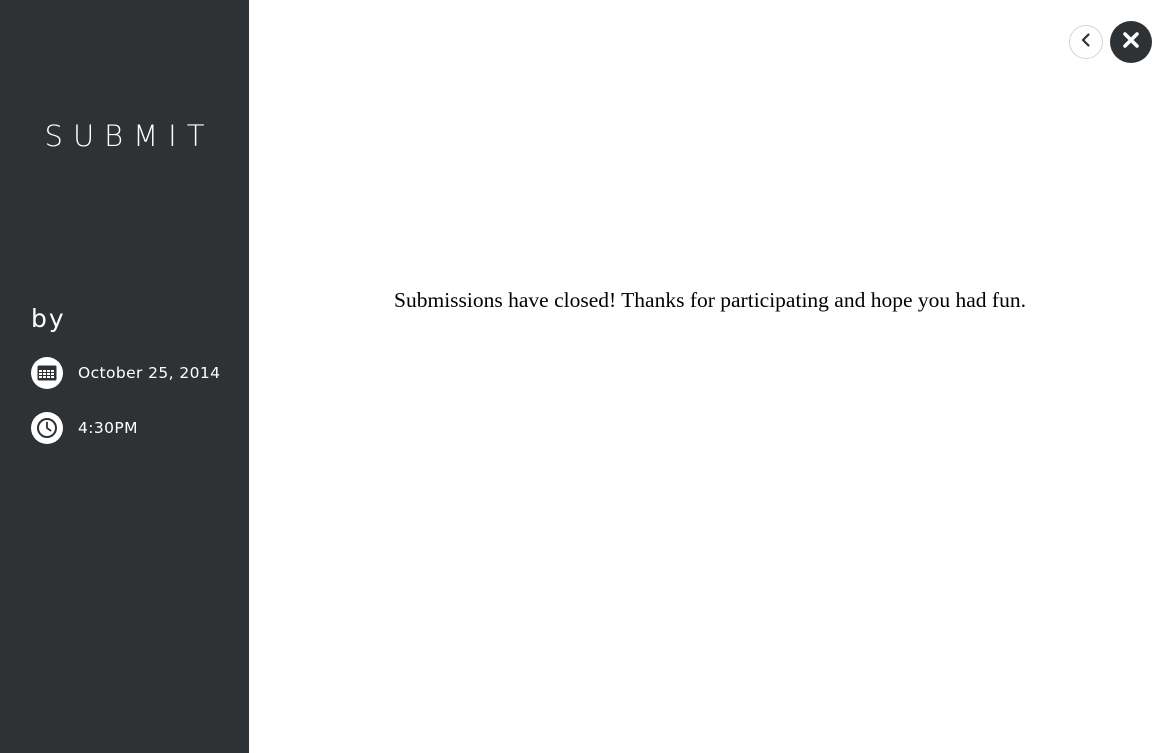 The image size is (1169, 753). Describe the element at coordinates (48, 318) in the screenshot. I see `by-label: by` at that location.